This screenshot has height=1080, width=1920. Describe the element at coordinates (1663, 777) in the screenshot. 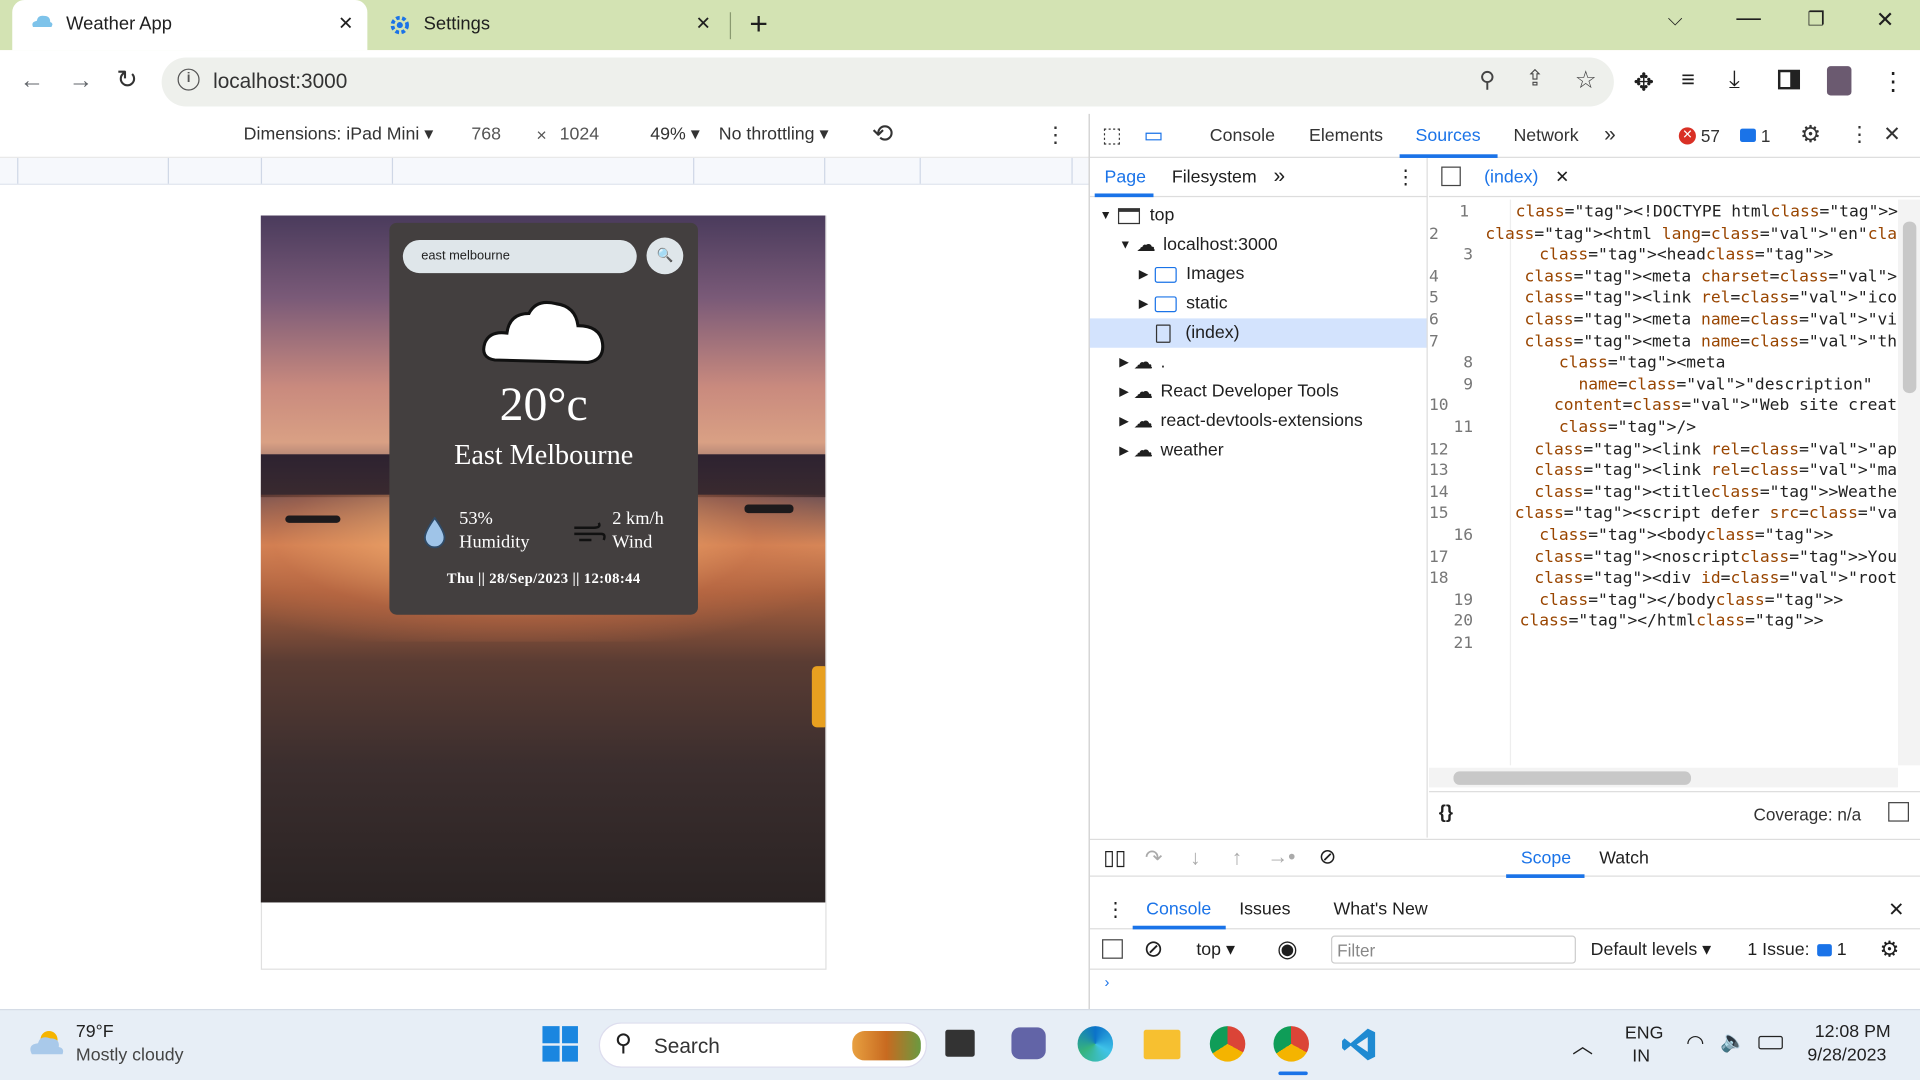

I see `horizontal-scrollbar` at that location.